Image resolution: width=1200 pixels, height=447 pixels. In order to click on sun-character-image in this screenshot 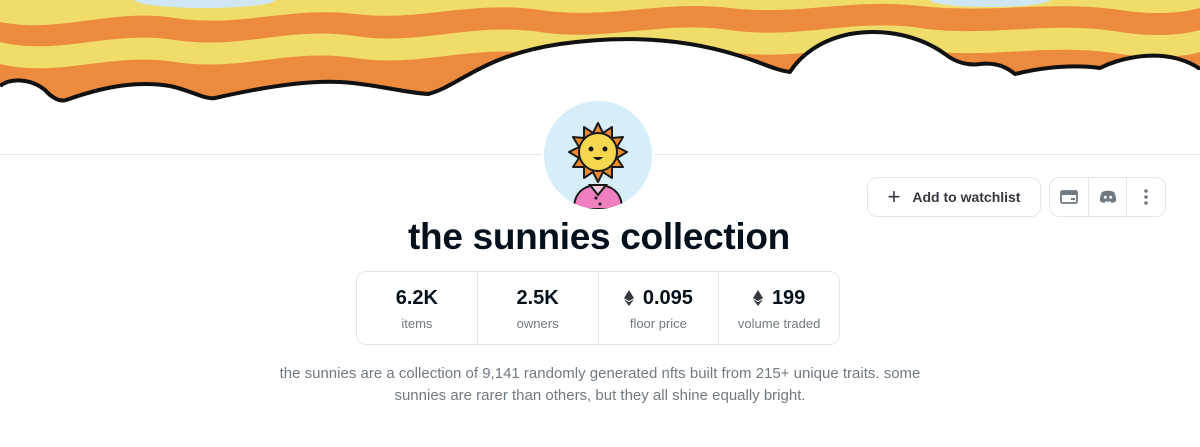, I will do `click(598, 155)`.